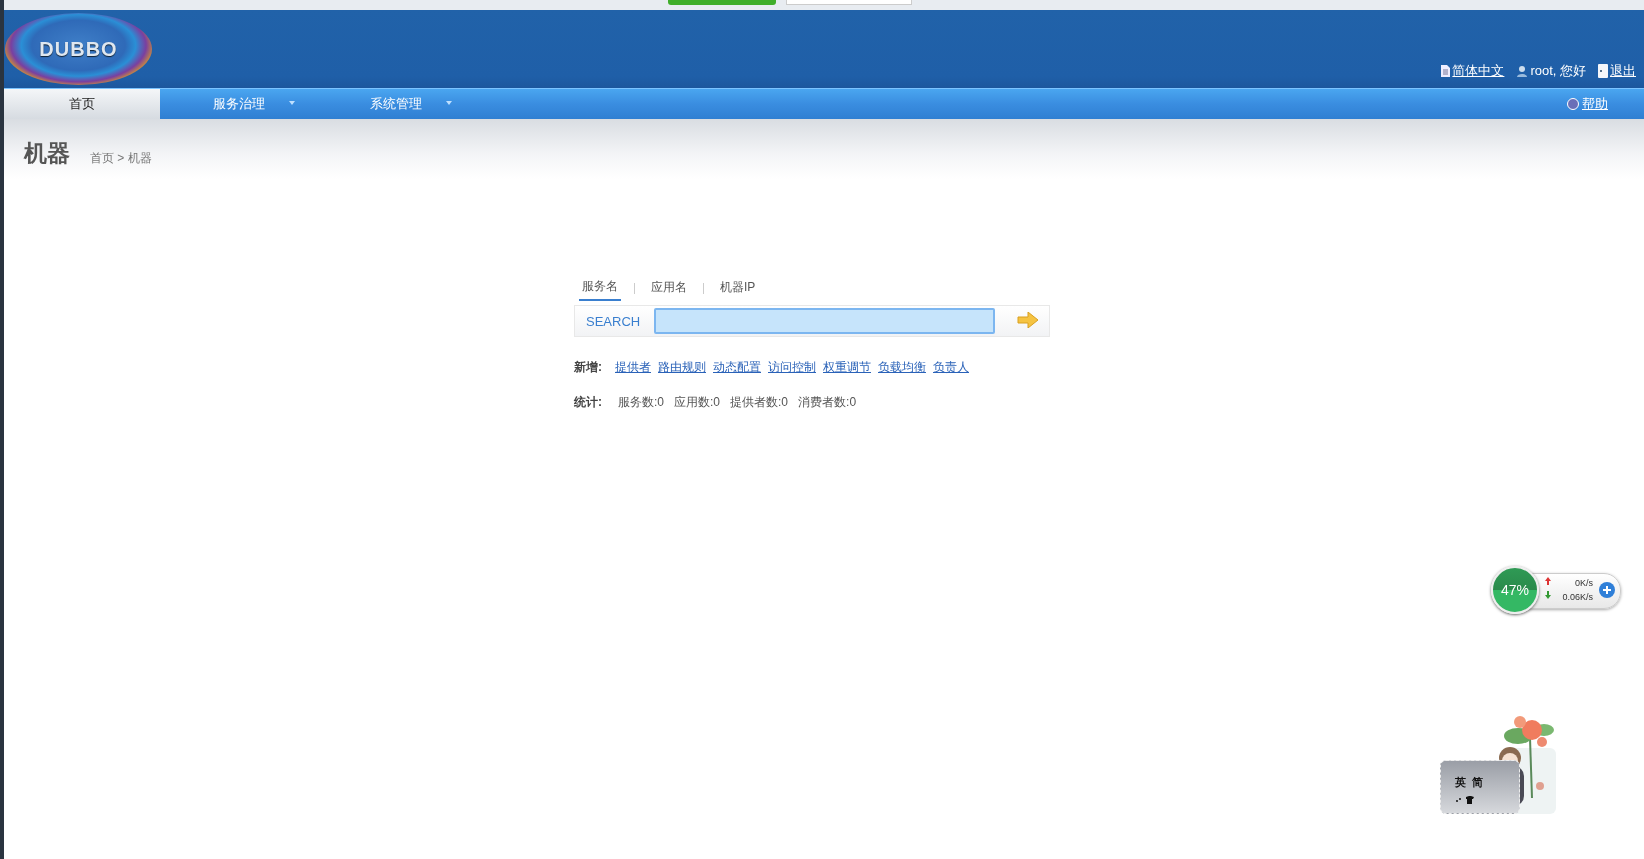 The image size is (1644, 859). I want to click on user-icon, so click(1522, 71).